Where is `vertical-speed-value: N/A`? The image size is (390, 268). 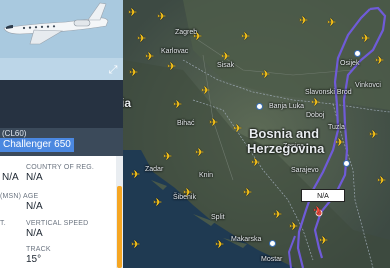
vertical-speed-value: N/A is located at coordinates (34, 233).